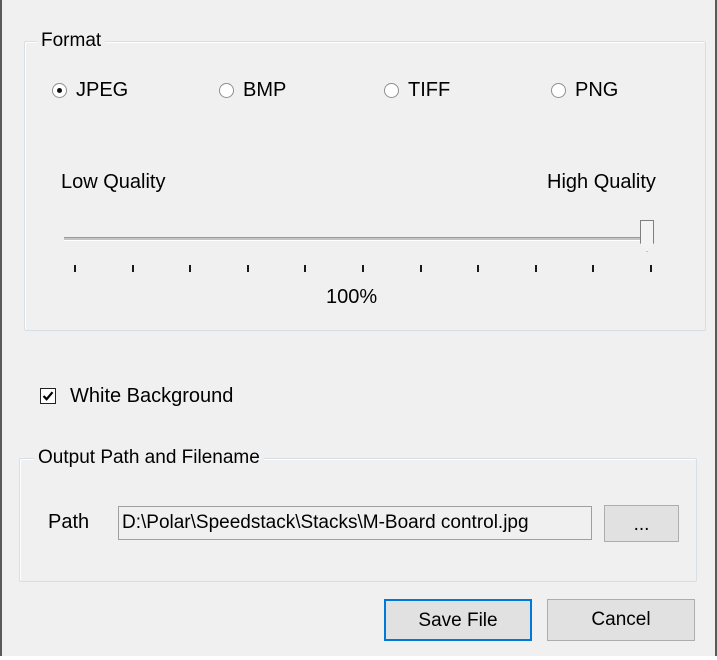  I want to click on radio-png-label: PNG, so click(597, 90).